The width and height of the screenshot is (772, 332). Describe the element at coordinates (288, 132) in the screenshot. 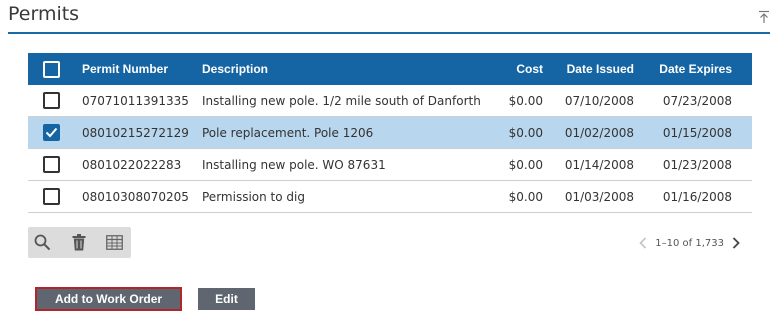

I see `description-cell: Pole replacement. Pole 1206` at that location.